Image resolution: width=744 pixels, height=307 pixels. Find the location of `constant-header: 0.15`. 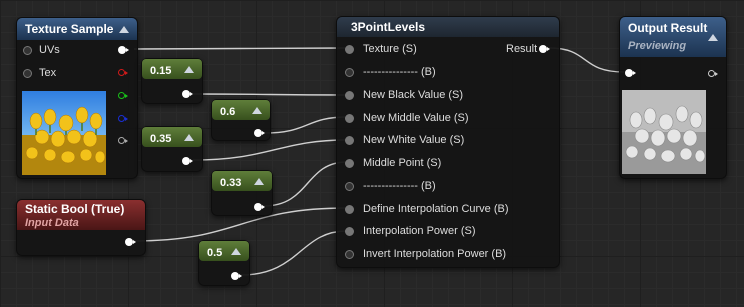

constant-header: 0.15 is located at coordinates (172, 69).